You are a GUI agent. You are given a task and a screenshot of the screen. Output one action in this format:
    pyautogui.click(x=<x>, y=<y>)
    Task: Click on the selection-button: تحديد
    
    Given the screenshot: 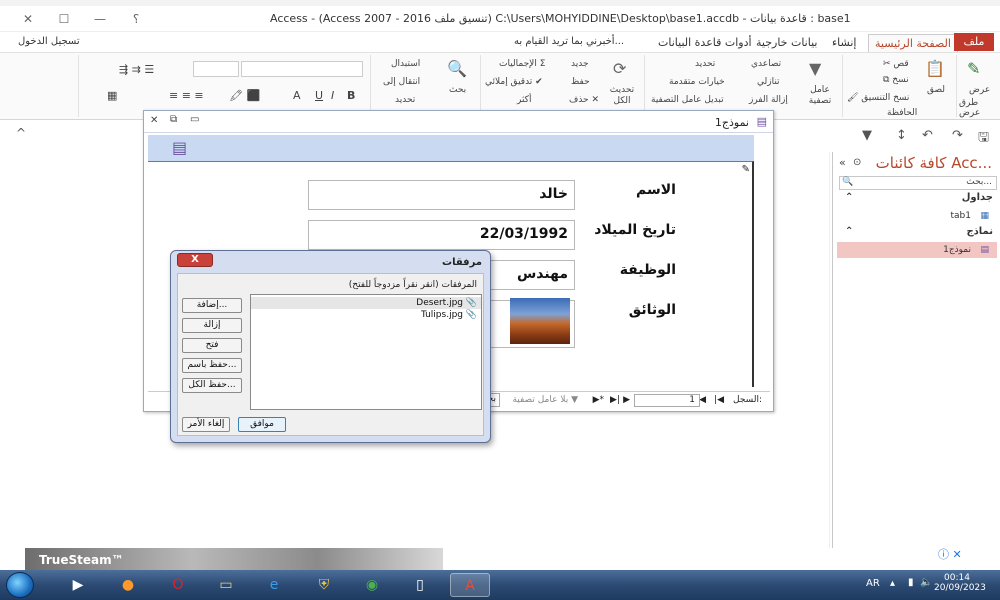 What is the action you would take?
    pyautogui.click(x=705, y=64)
    